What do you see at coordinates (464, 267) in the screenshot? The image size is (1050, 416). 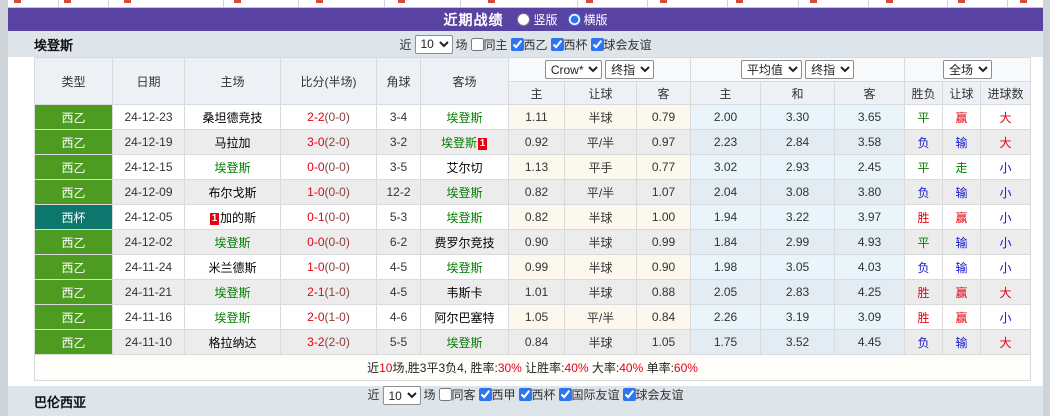 I see `away-cell: 埃登斯` at bounding box center [464, 267].